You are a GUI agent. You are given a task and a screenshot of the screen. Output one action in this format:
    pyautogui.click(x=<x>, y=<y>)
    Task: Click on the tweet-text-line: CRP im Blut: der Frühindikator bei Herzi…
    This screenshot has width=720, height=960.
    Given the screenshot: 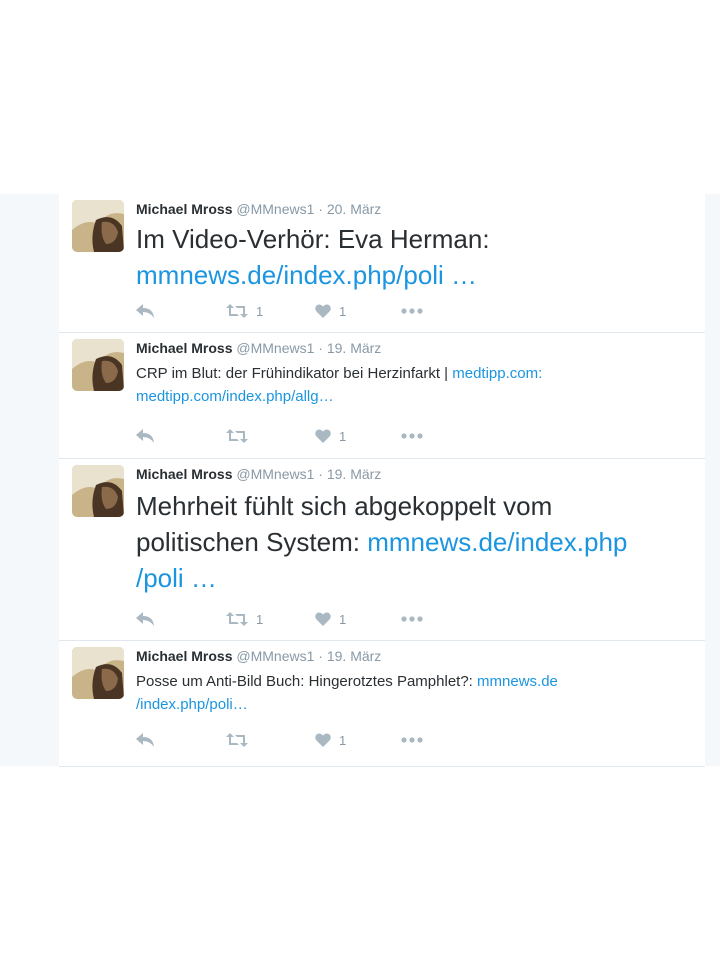 What is the action you would take?
    pyautogui.click(x=339, y=373)
    